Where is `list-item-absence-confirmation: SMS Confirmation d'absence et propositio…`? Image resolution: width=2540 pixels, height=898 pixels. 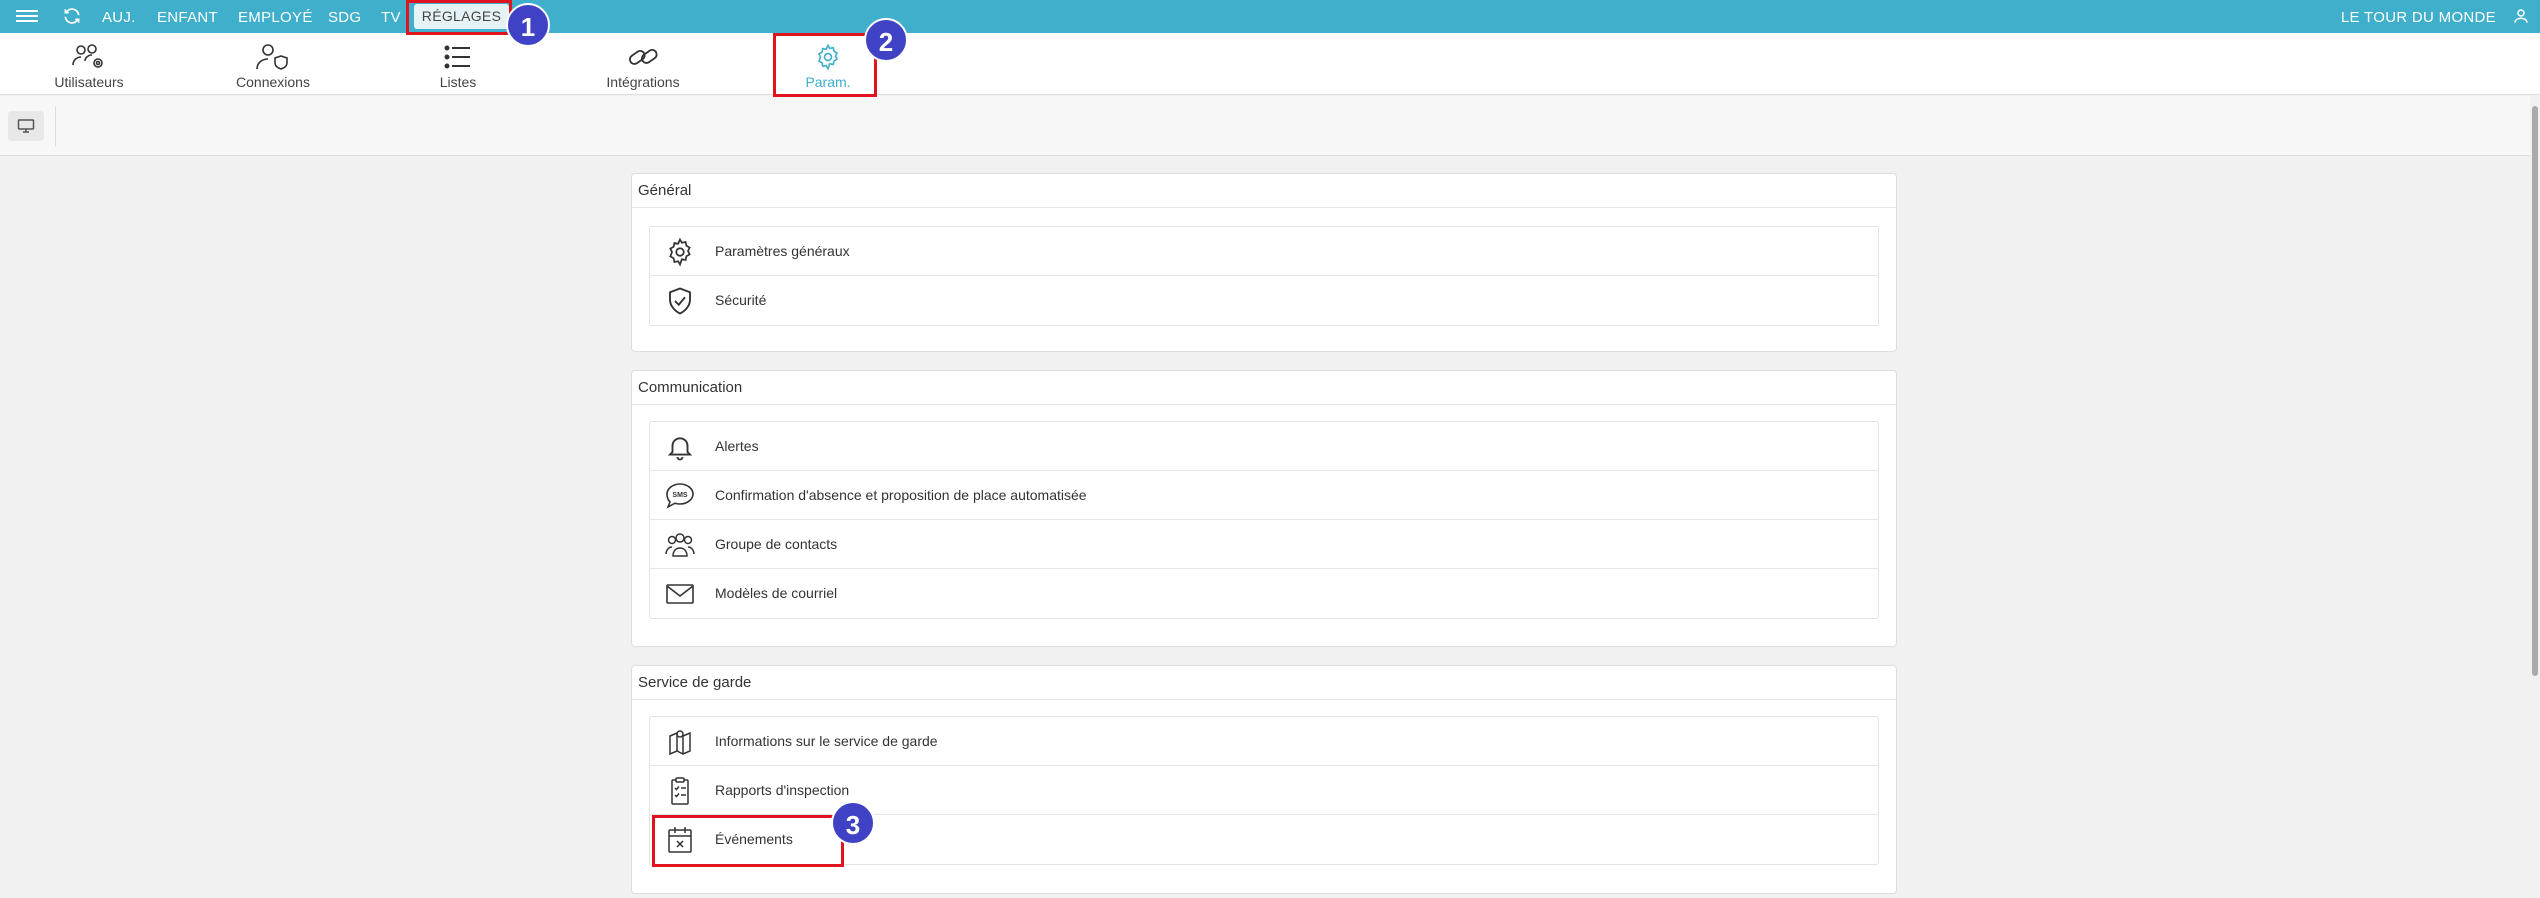
list-item-absence-confirmation: SMS Confirmation d'absence et propositio… is located at coordinates (1264, 495).